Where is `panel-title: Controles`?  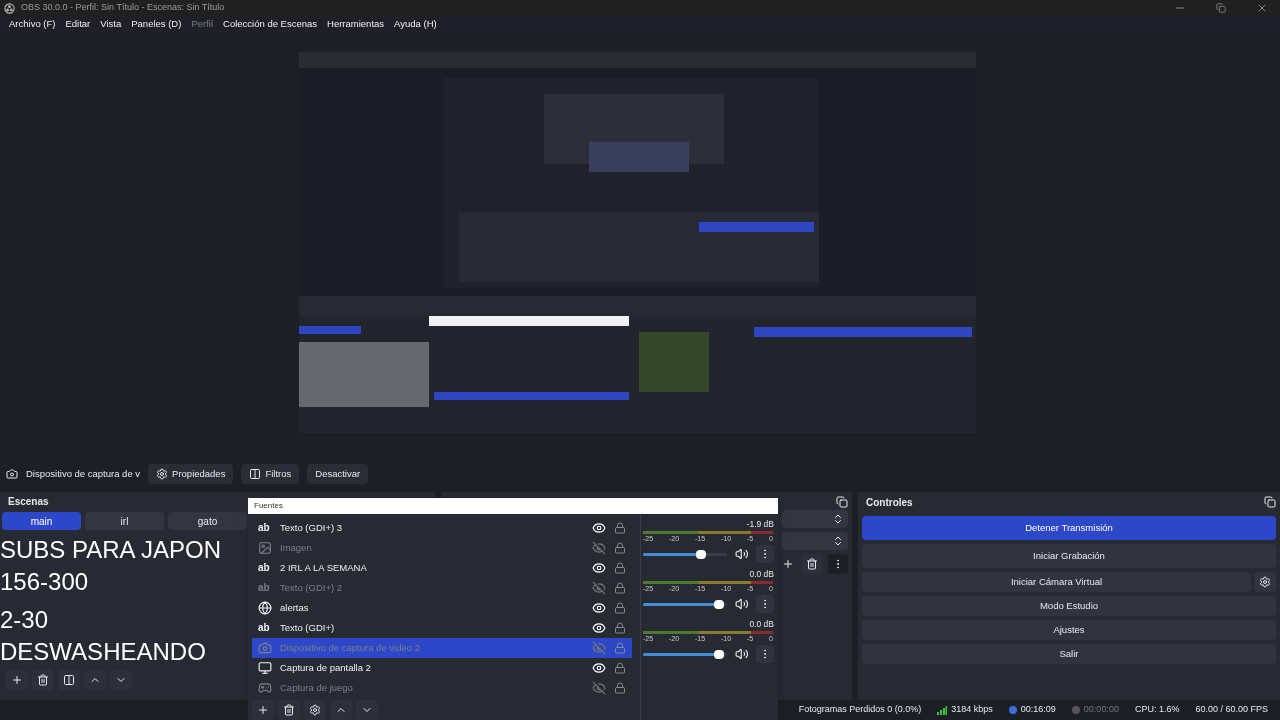 panel-title: Controles is located at coordinates (889, 502).